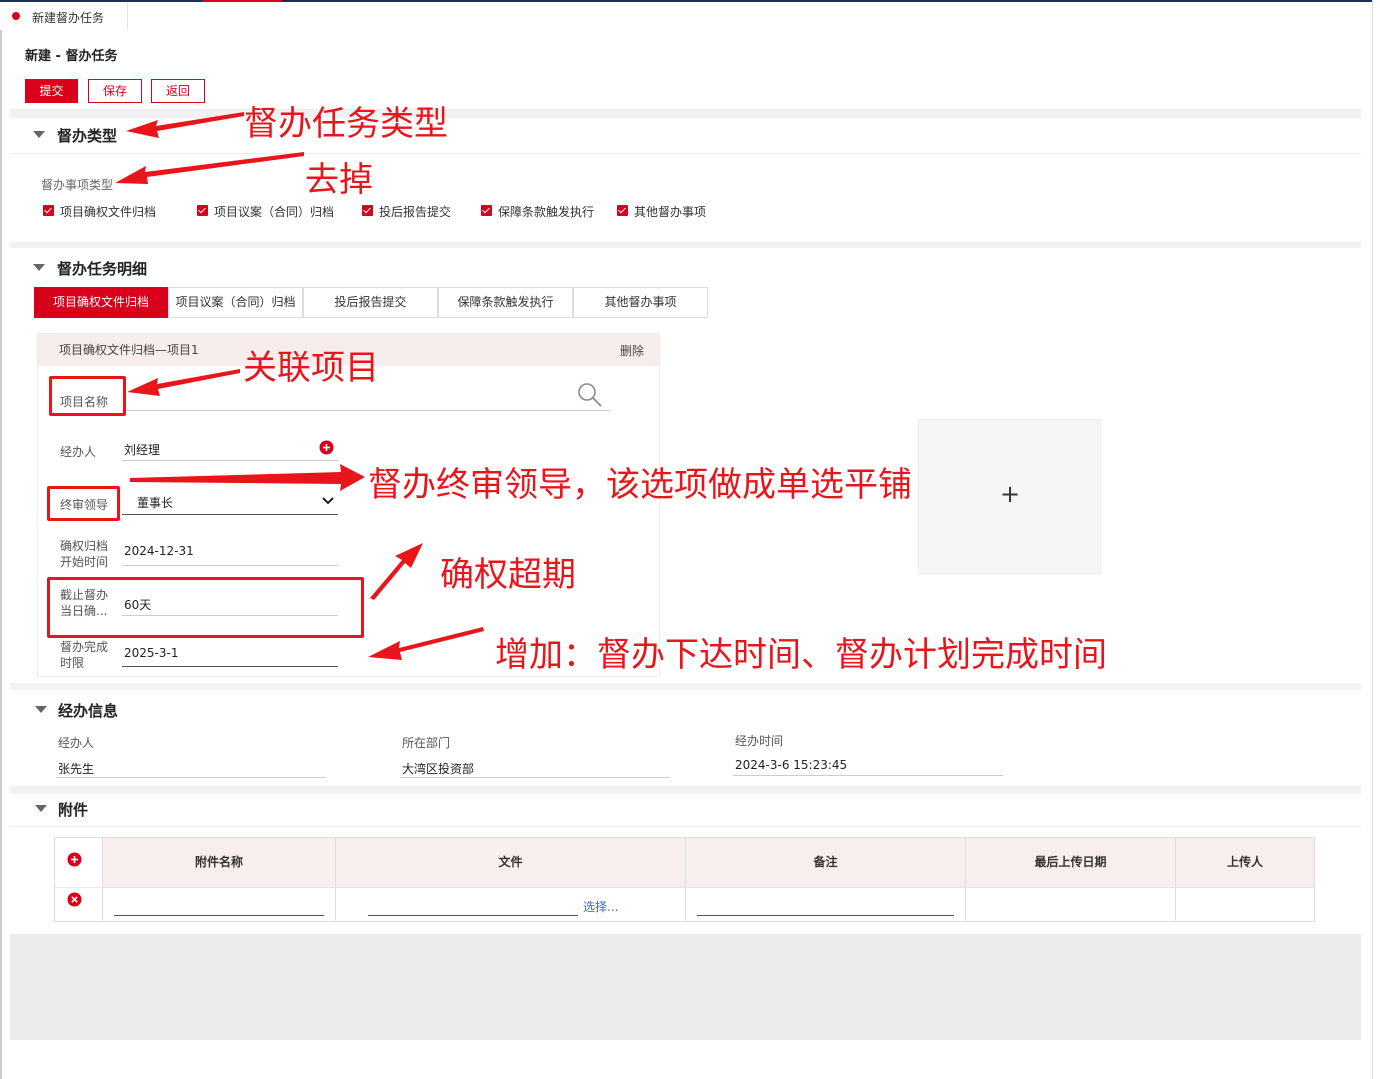  I want to click on leader-select-line, so click(230, 514).